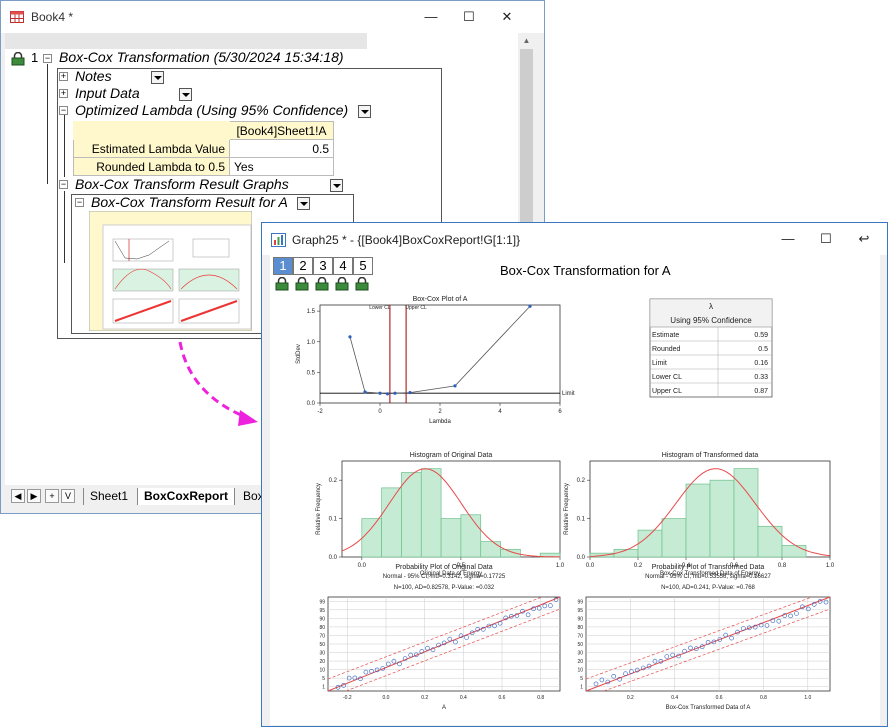  What do you see at coordinates (440, 422) in the screenshot?
I see `boxcox-x-label: Lambda` at bounding box center [440, 422].